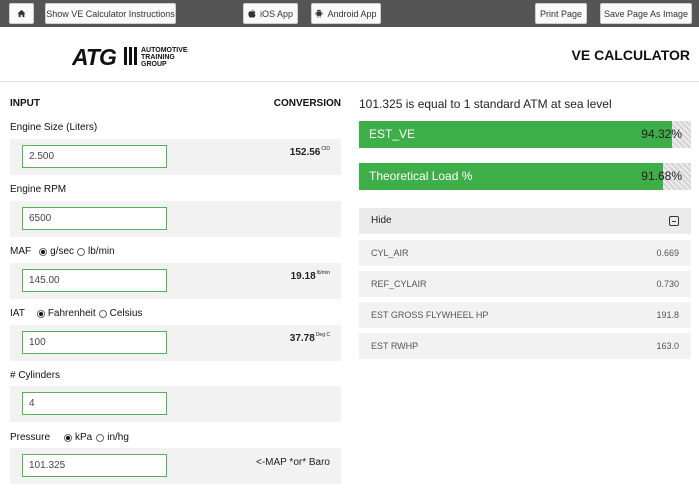 The height and width of the screenshot is (492, 699). Describe the element at coordinates (525, 176) in the screenshot. I see `theoretical-load-bar: Theoretical Load % 91.68%` at that location.